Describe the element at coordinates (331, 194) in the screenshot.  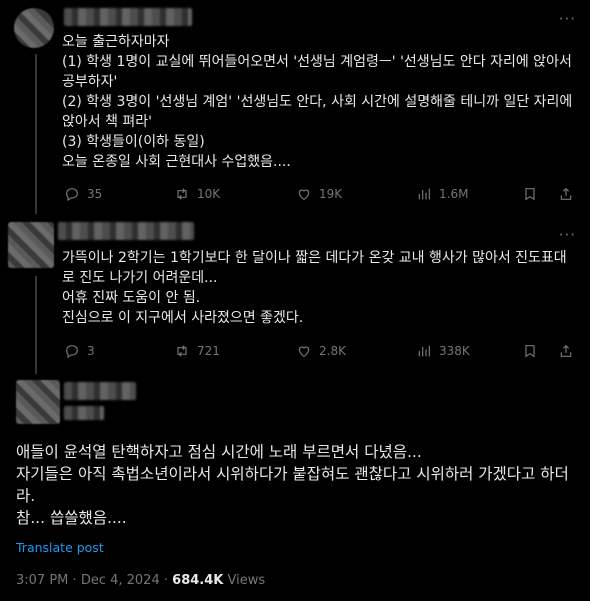
I see `like-count: 19K` at that location.